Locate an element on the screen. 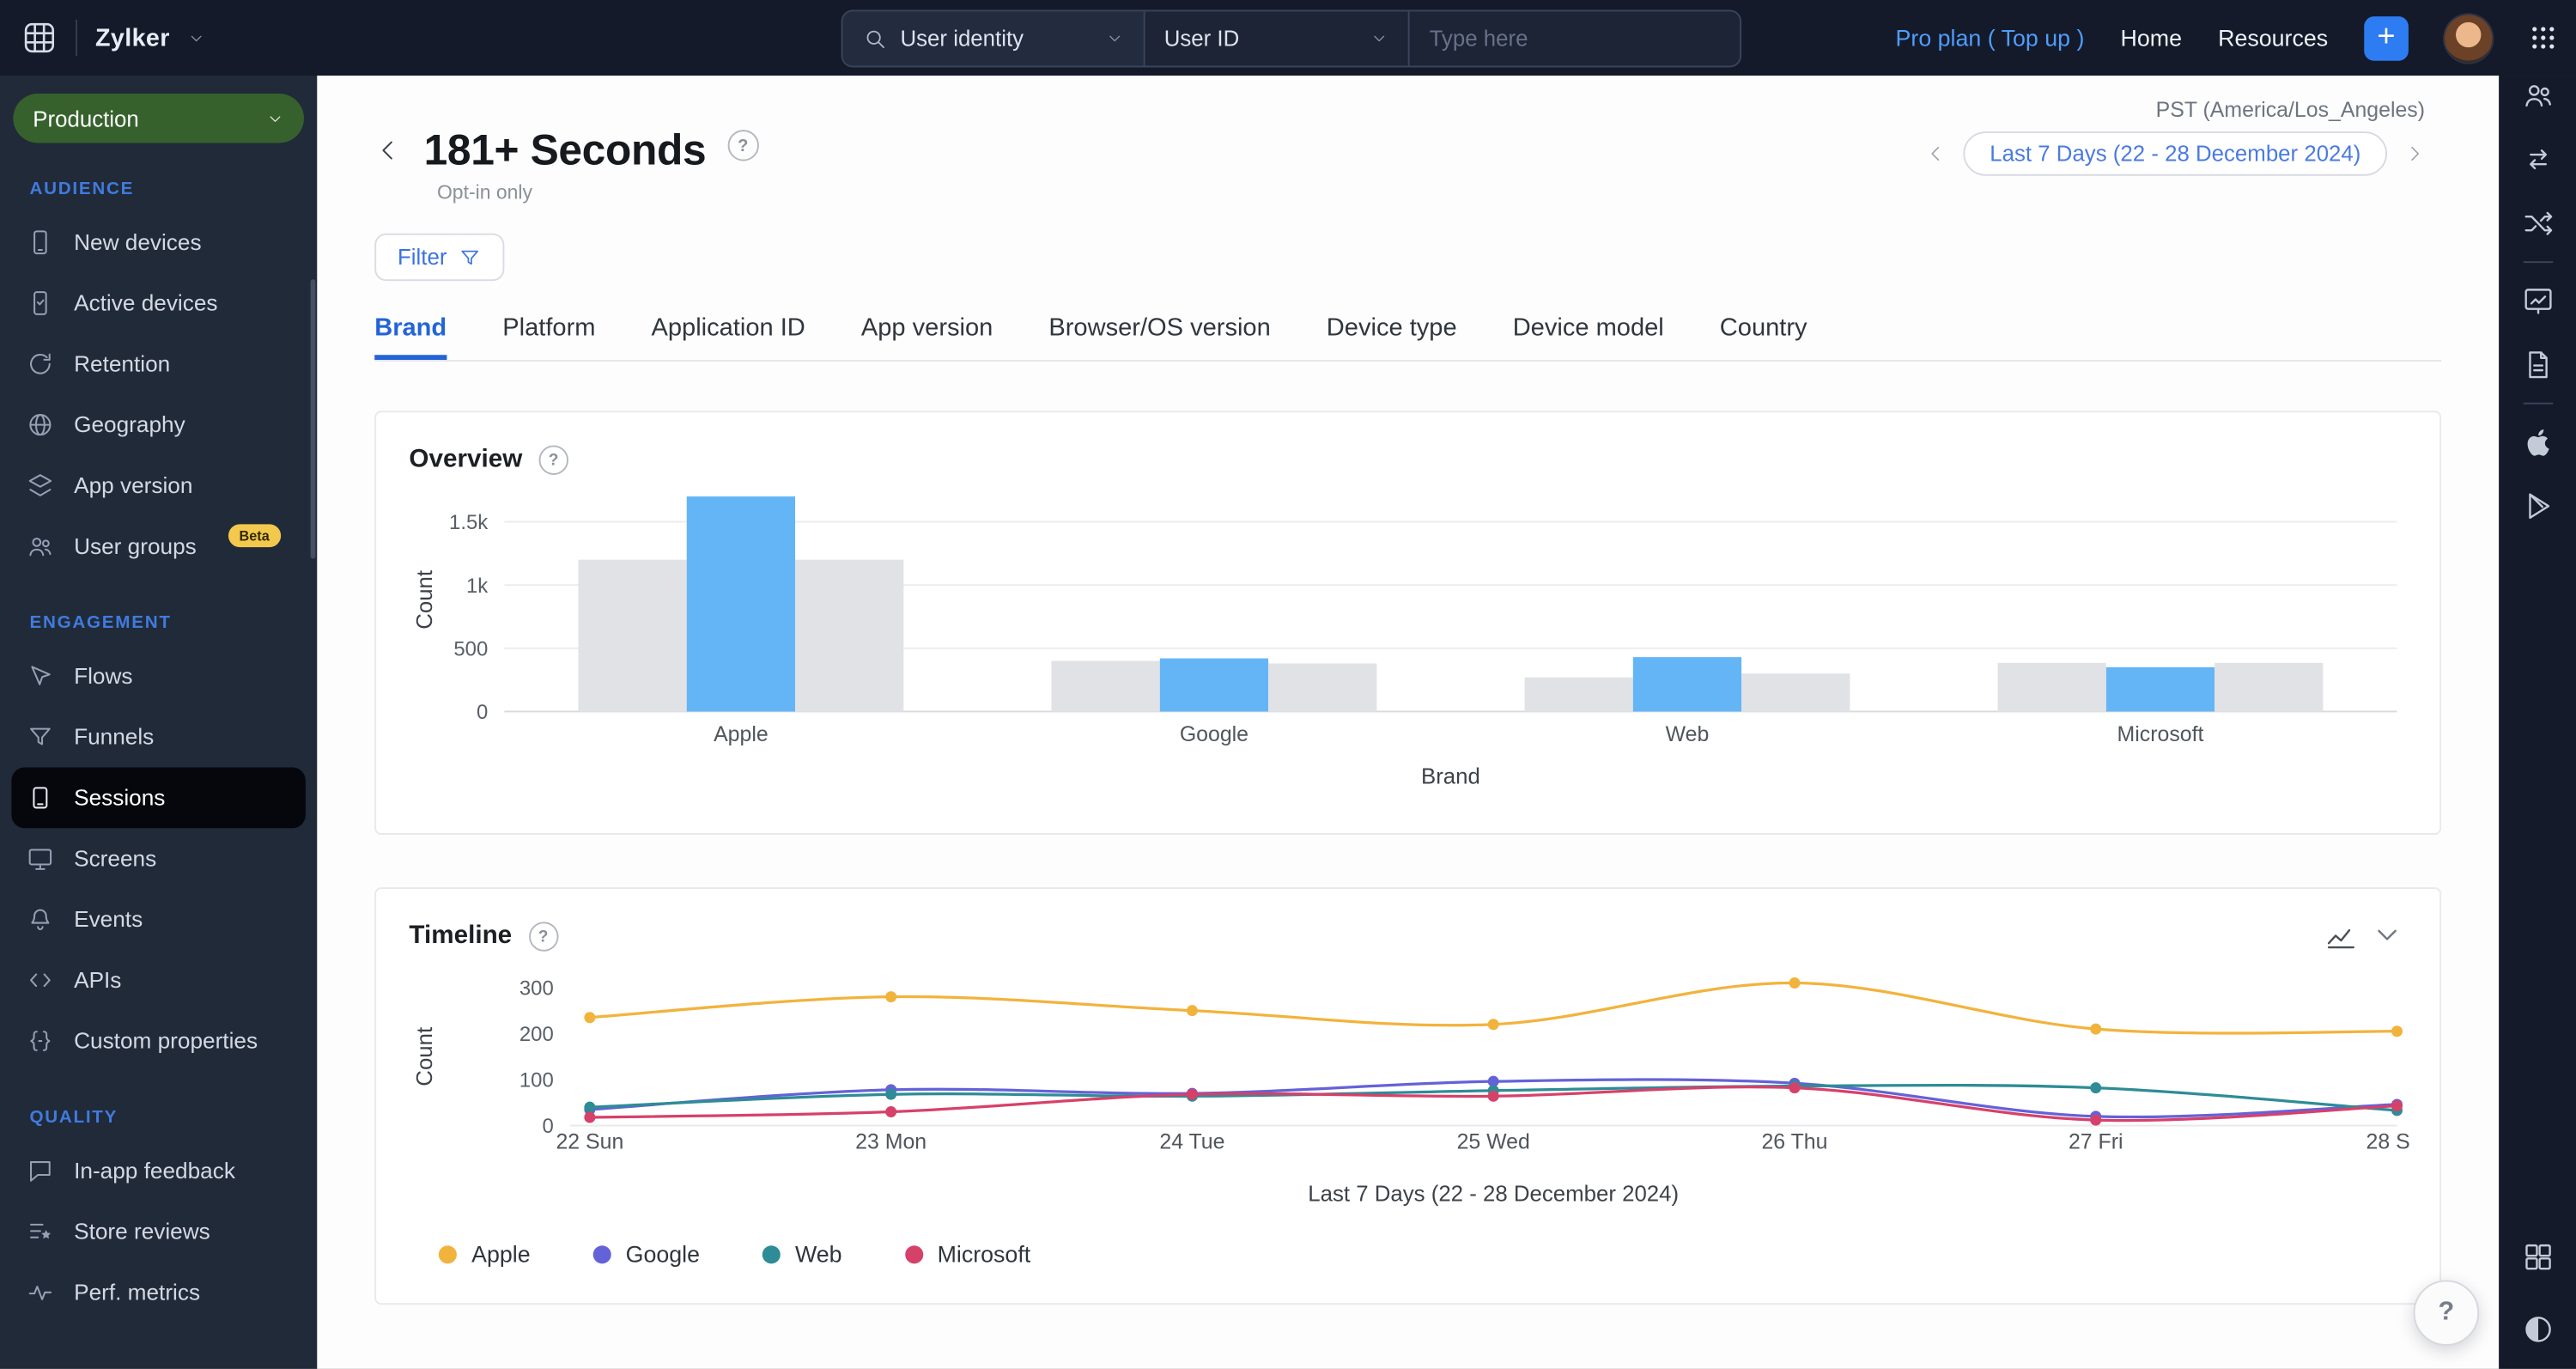 Image resolution: width=2576 pixels, height=1369 pixels. monitor-chart-icon is located at coordinates (2537, 300).